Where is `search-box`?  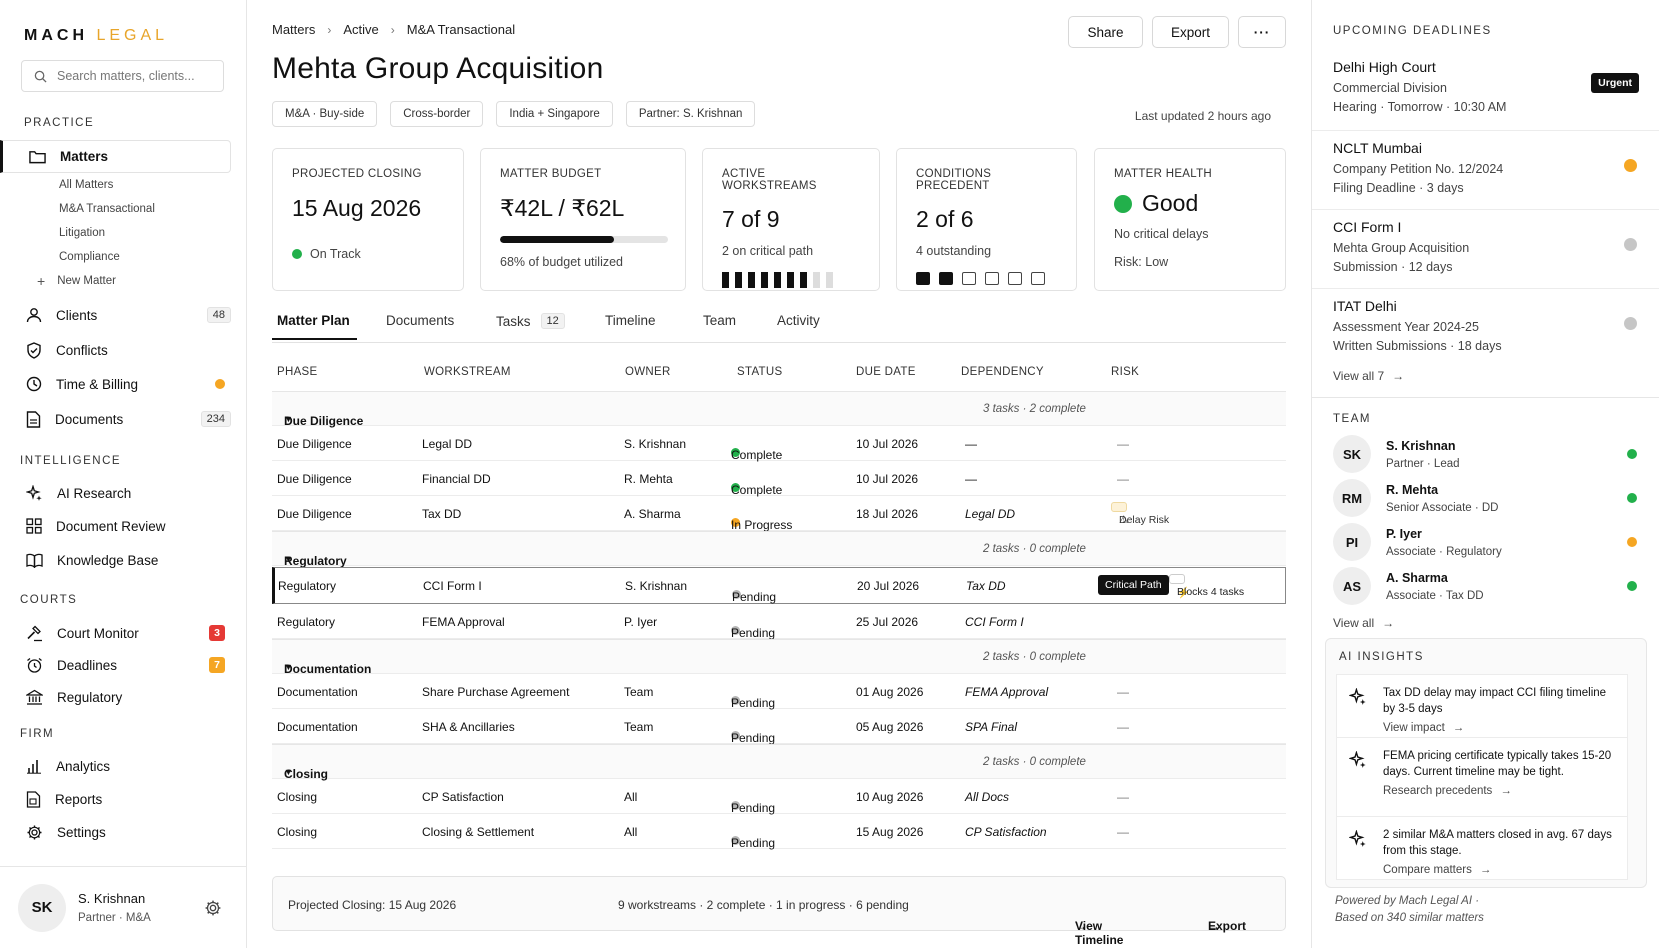
search-box is located at coordinates (122, 76).